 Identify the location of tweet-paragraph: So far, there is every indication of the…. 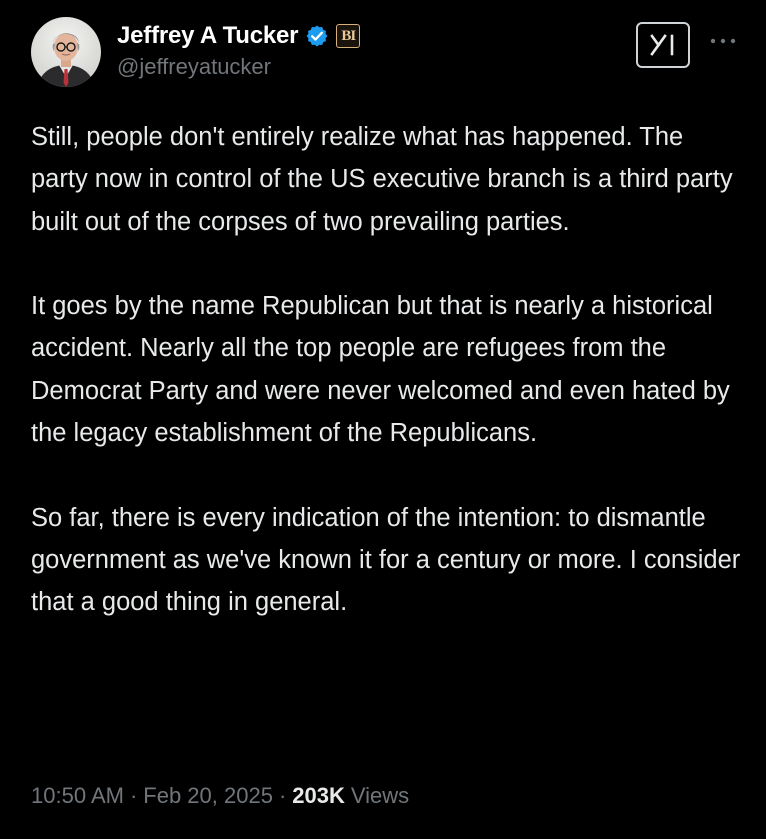
(386, 560).